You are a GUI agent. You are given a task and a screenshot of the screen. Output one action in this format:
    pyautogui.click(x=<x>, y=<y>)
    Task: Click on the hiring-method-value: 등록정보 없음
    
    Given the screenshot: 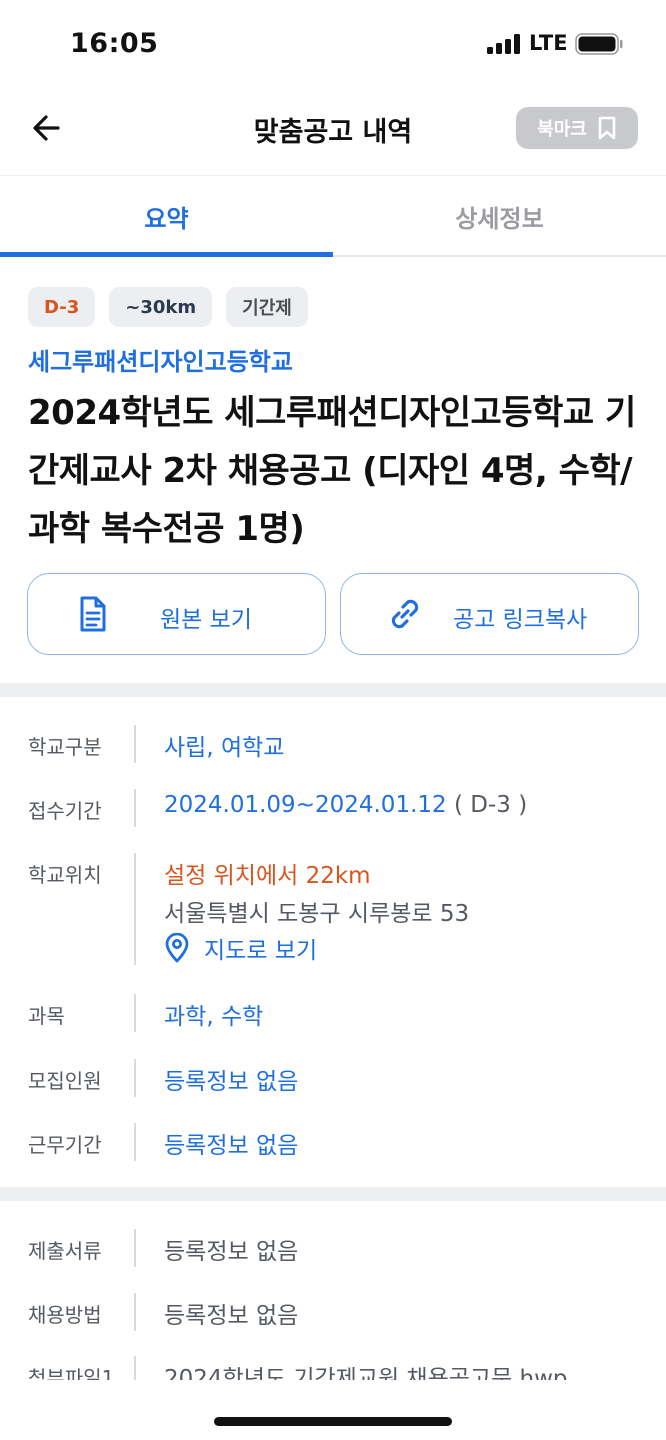 What is the action you would take?
    pyautogui.click(x=231, y=1316)
    